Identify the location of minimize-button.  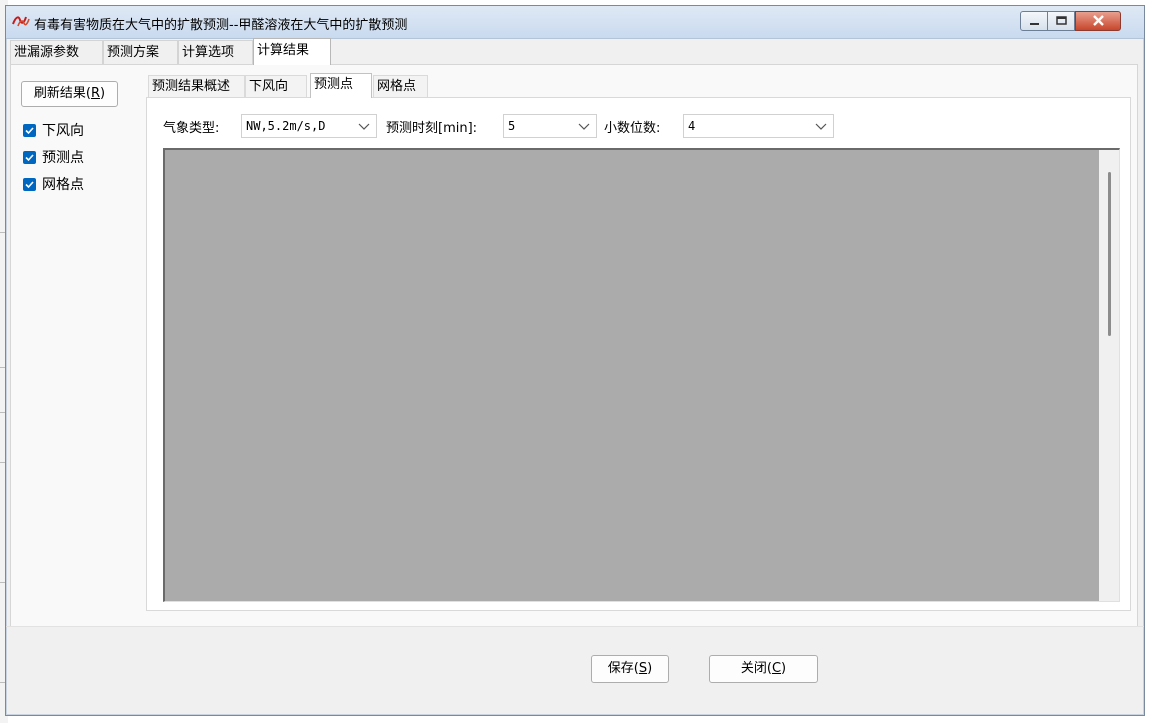
(1034, 21).